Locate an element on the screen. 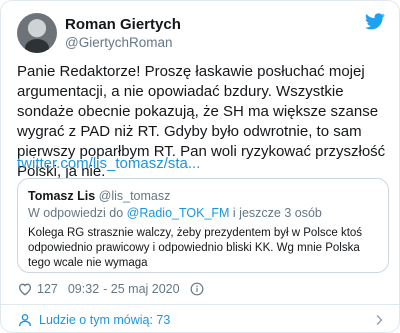 This screenshot has height=333, width=400. person-icon is located at coordinates (25, 320).